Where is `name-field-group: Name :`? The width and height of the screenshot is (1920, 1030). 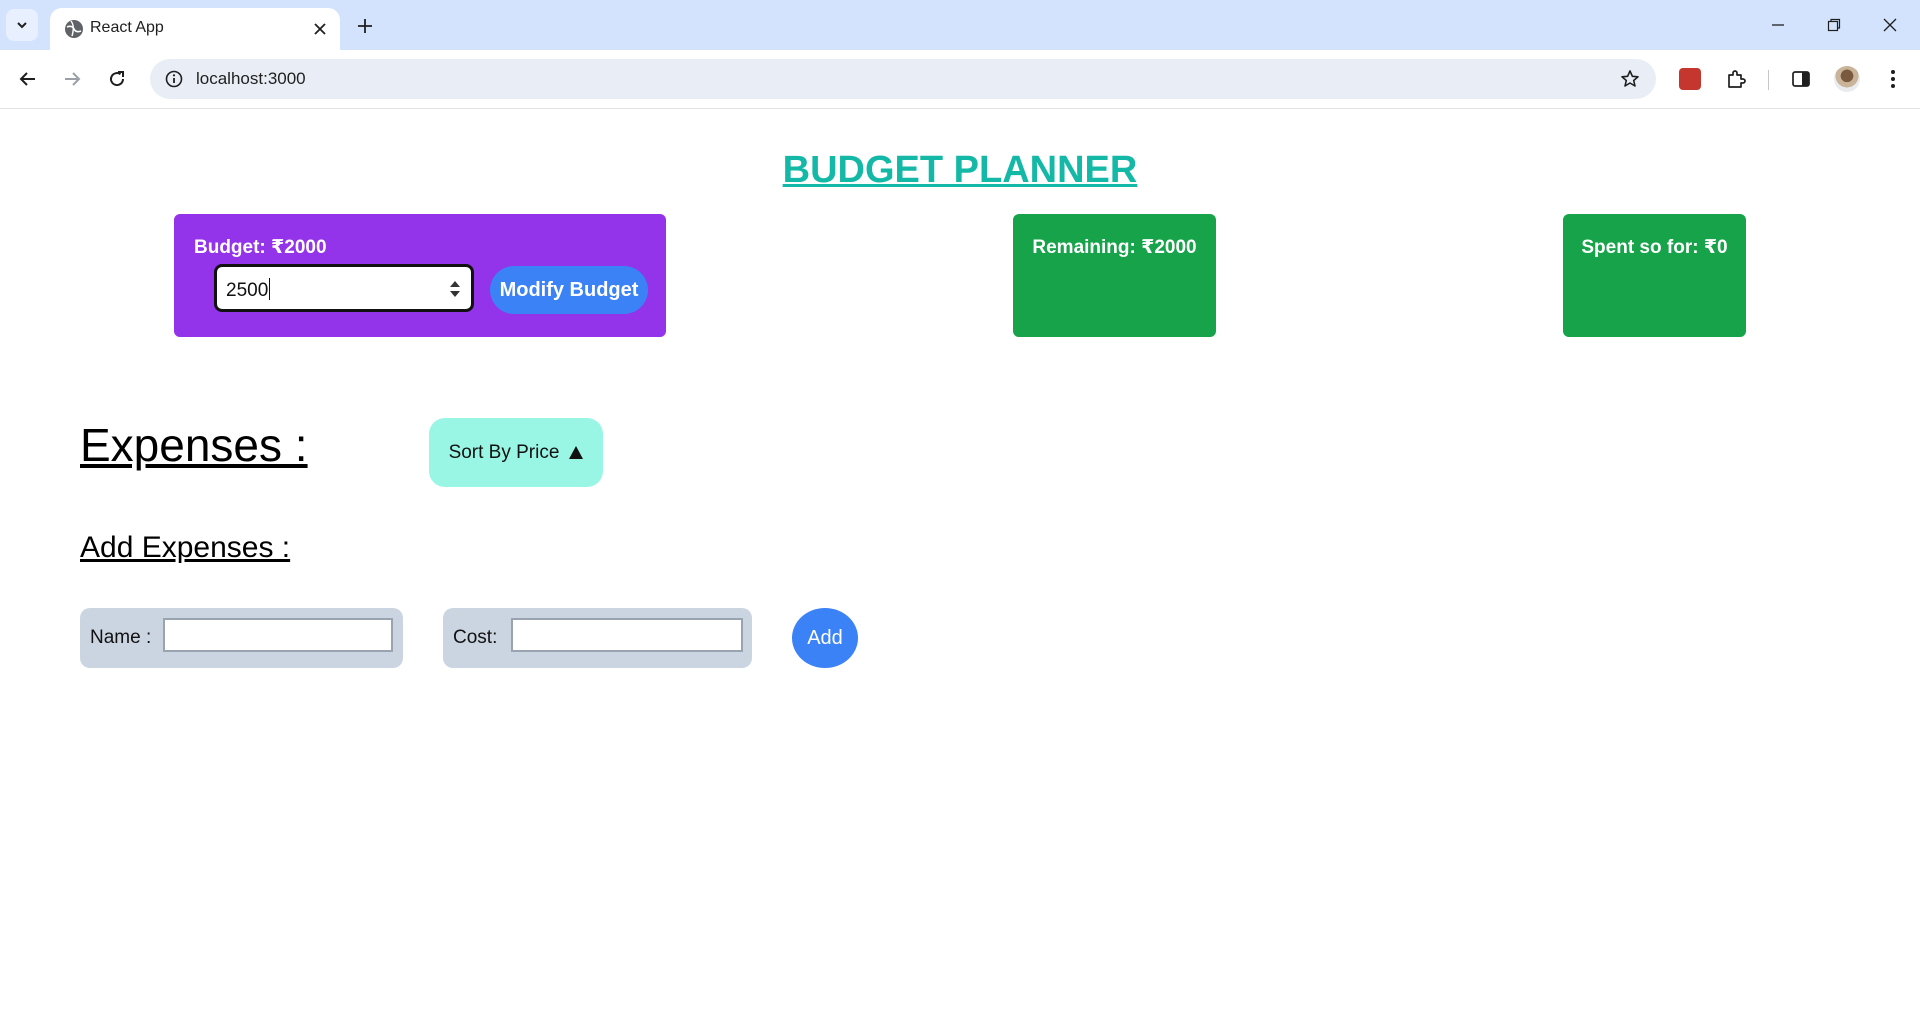 name-field-group: Name : is located at coordinates (241, 638).